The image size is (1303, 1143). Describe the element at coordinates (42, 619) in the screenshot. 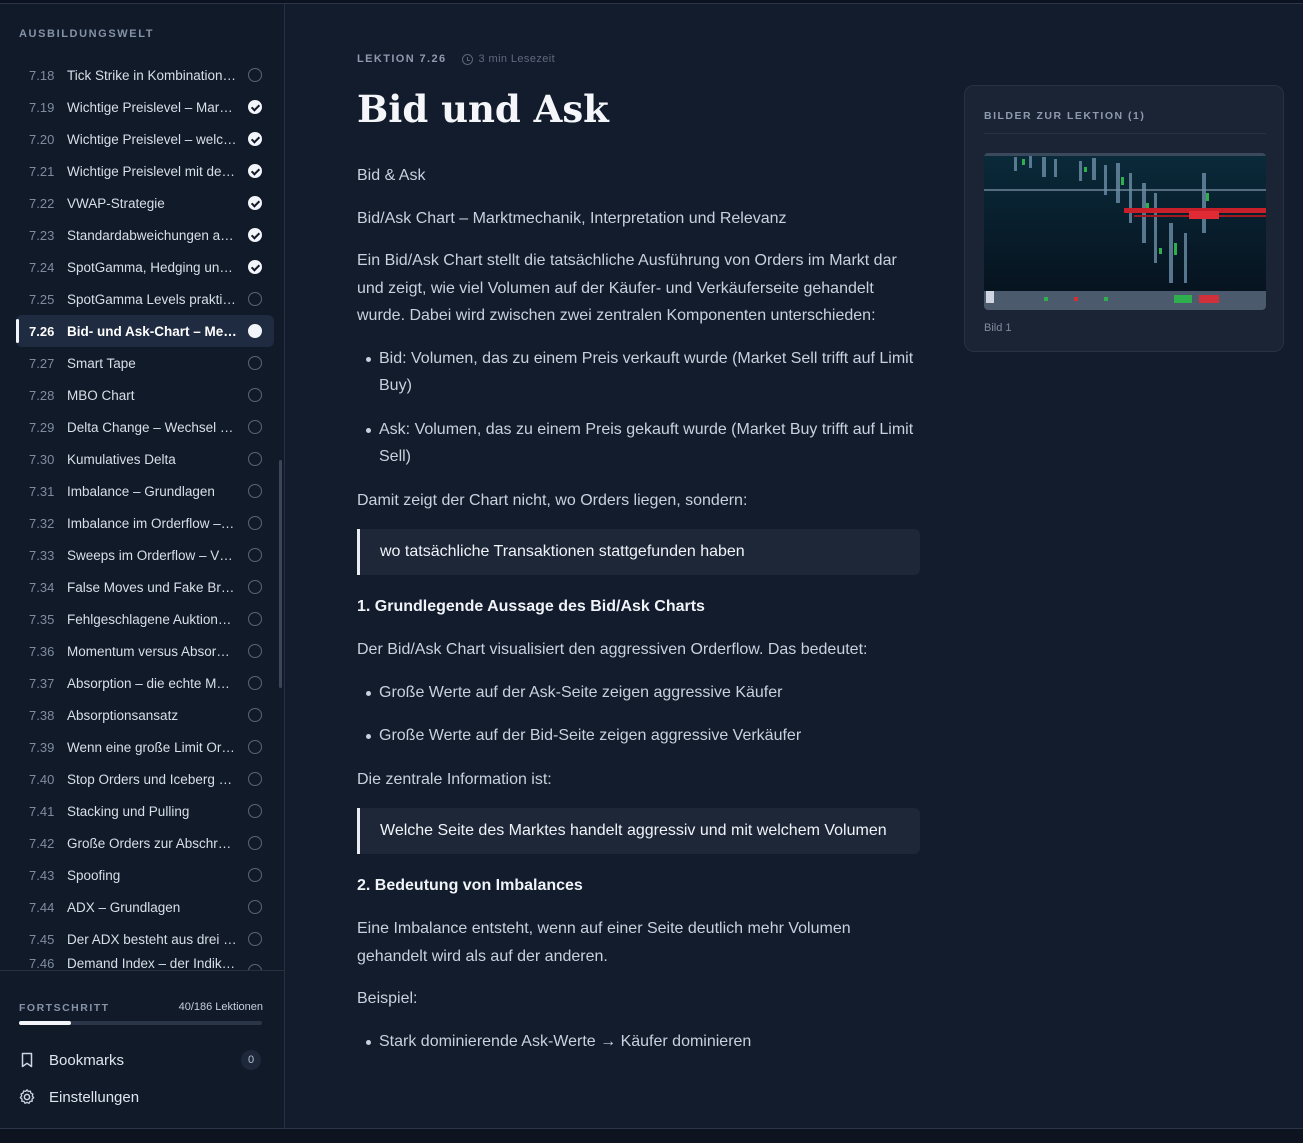

I see `lesson-item-number: 7.35` at that location.